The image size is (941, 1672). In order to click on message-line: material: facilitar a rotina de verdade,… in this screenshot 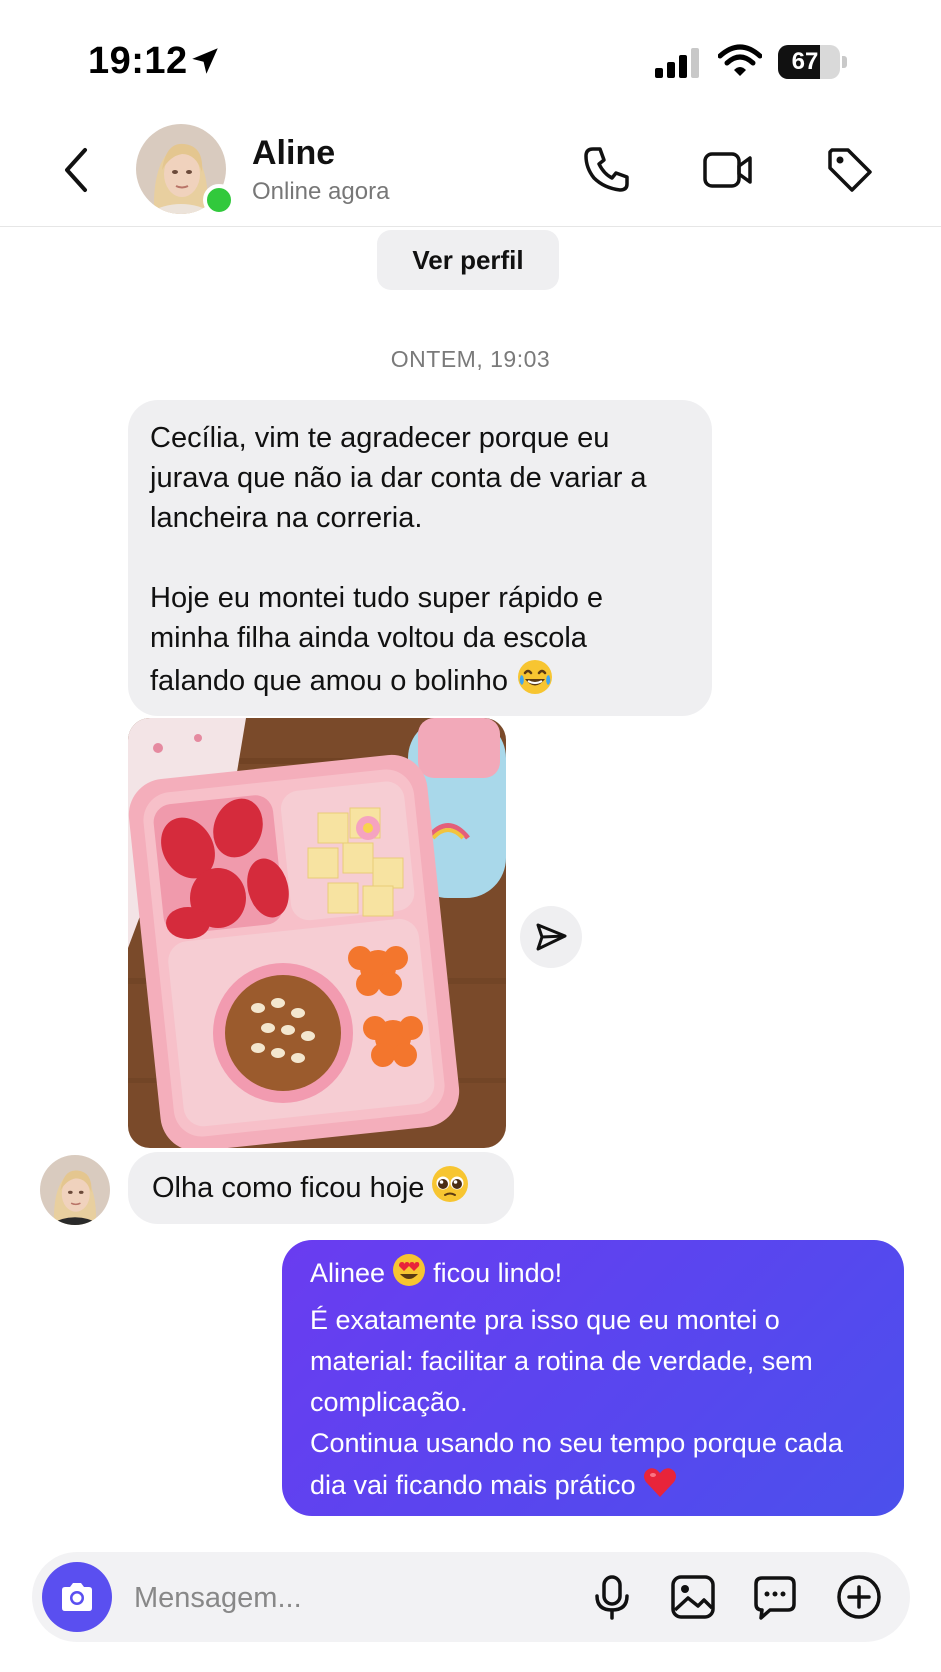, I will do `click(561, 1361)`.